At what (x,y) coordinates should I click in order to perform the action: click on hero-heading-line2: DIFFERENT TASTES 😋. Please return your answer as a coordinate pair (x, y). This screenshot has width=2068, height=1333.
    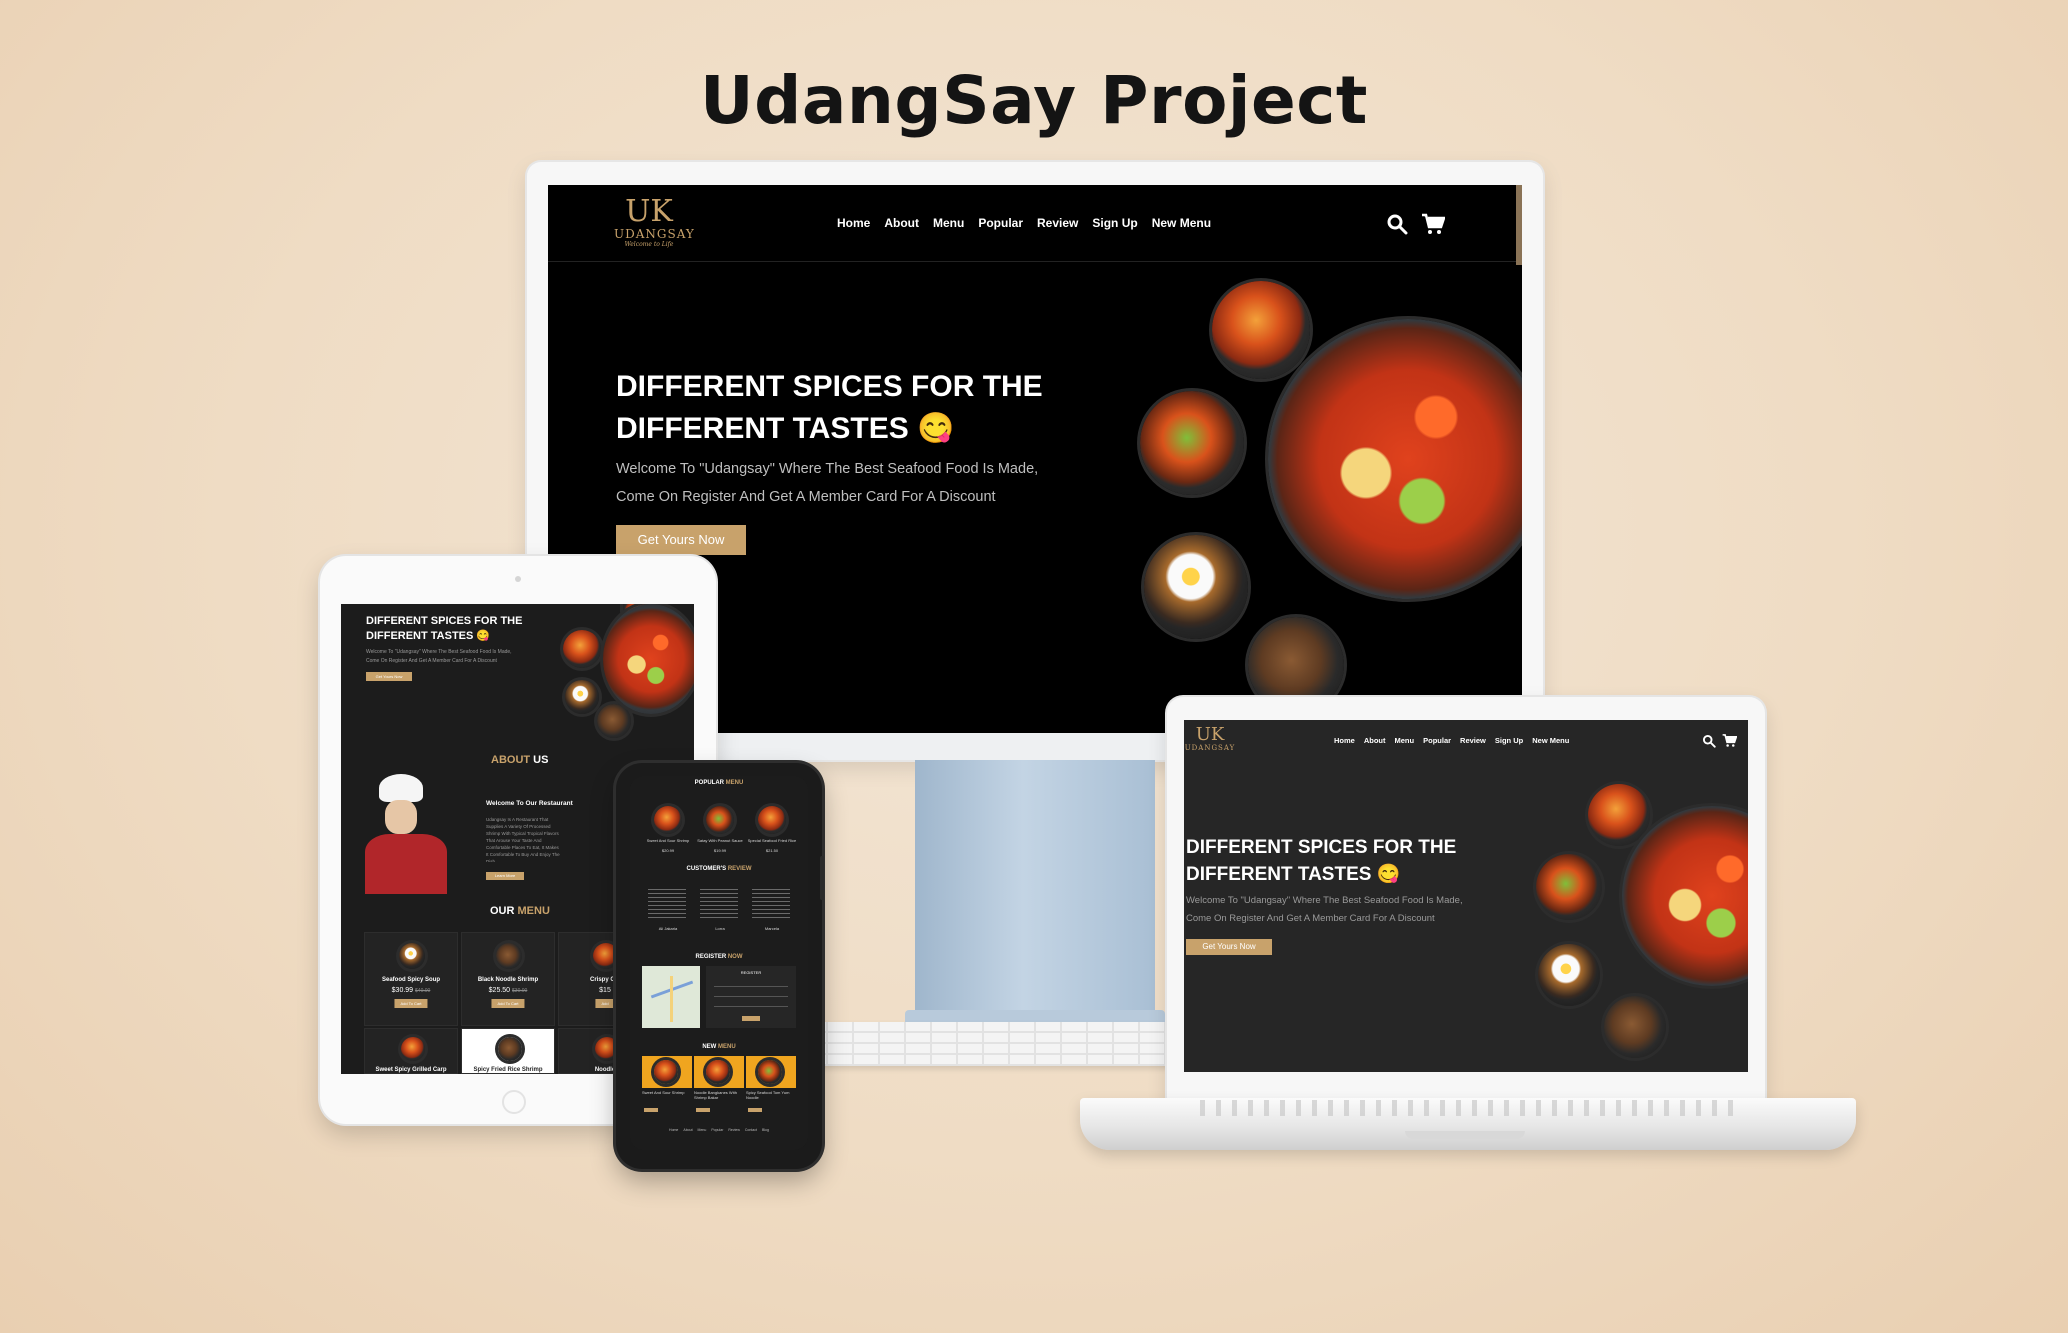
    Looking at the image, I should click on (785, 428).